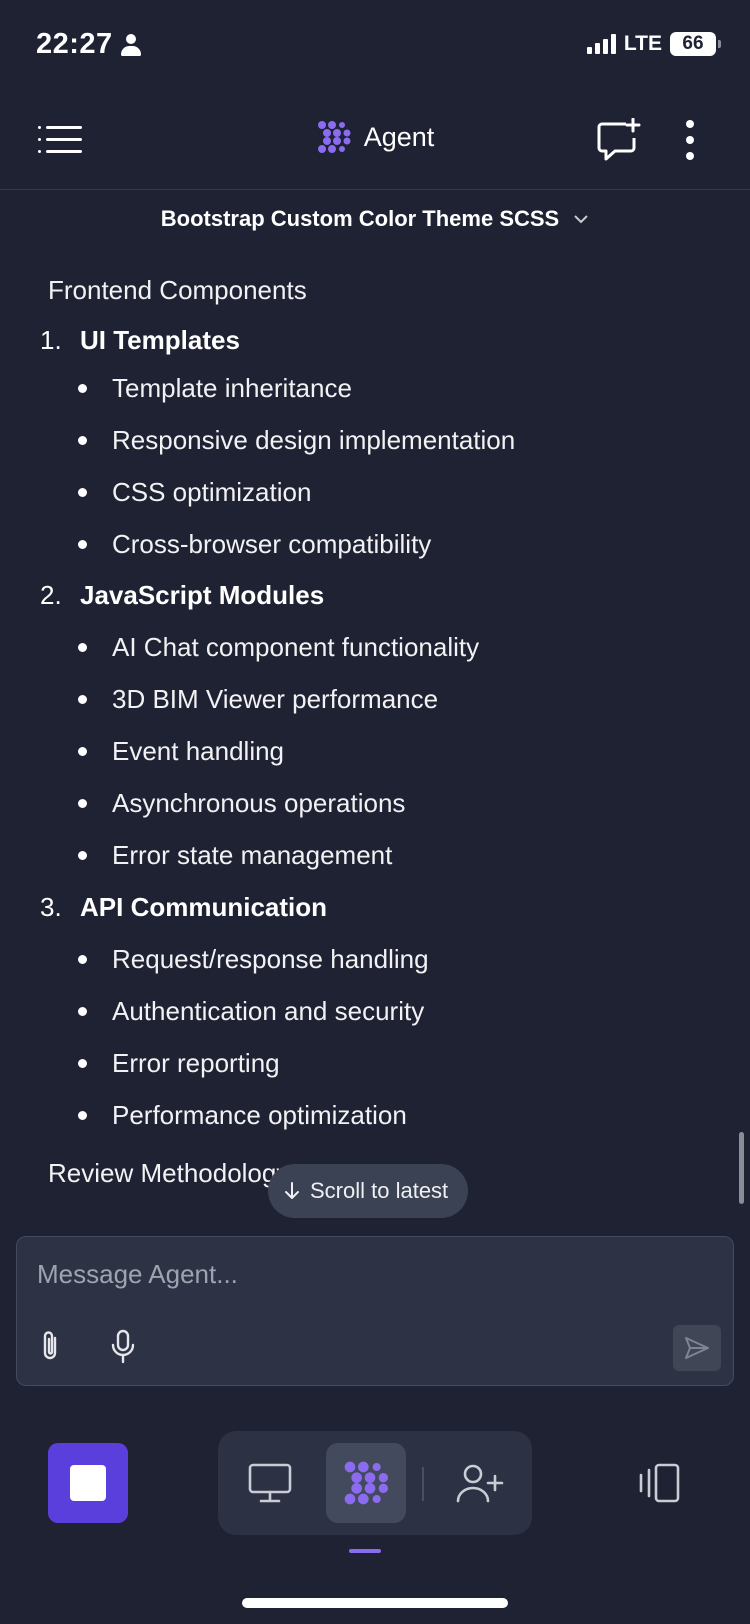  What do you see at coordinates (169, 1173) in the screenshot?
I see `section-heading: Review Methodology` at bounding box center [169, 1173].